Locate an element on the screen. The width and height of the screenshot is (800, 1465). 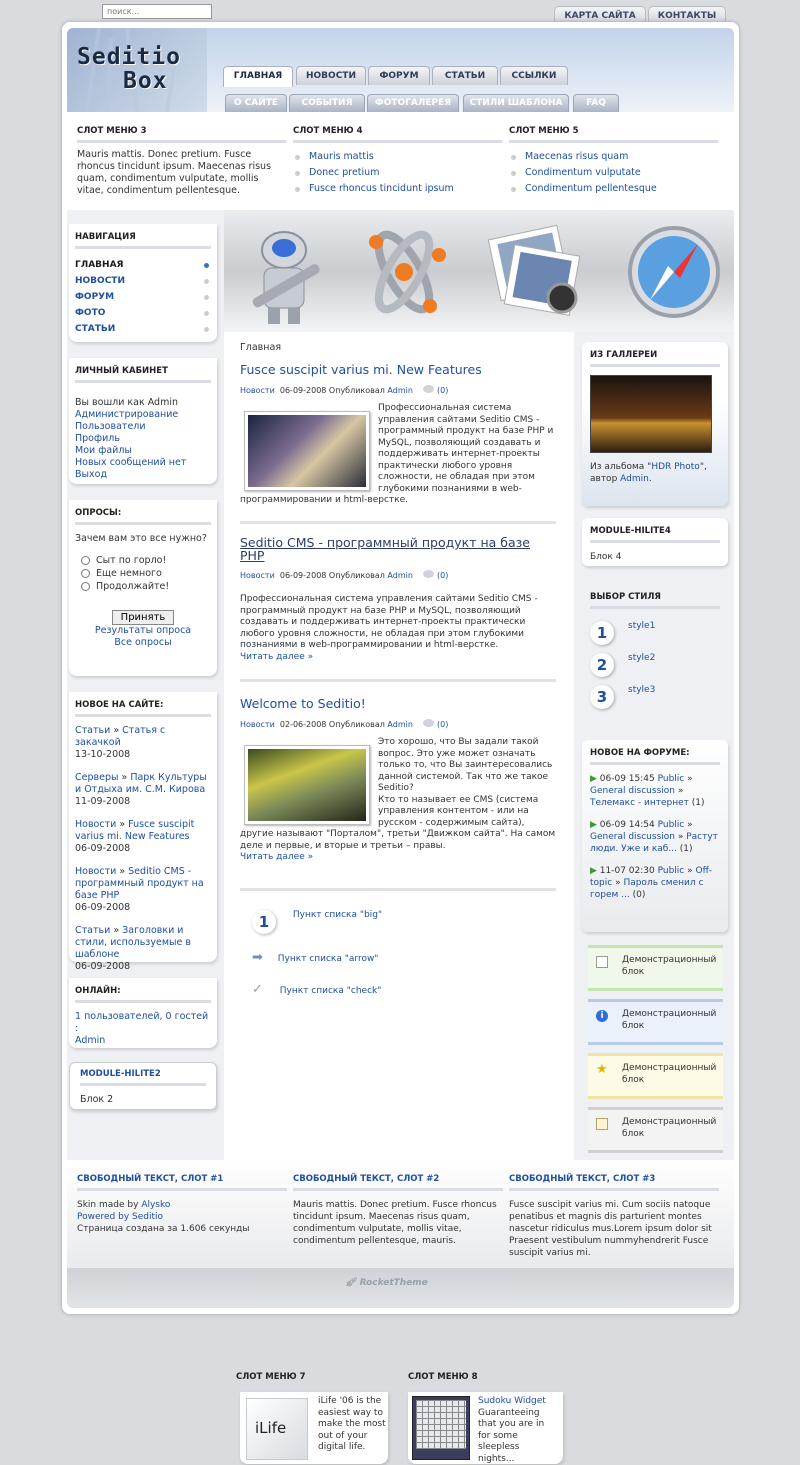
nav-item-main: ГЛАВНАЯ is located at coordinates (143, 265).